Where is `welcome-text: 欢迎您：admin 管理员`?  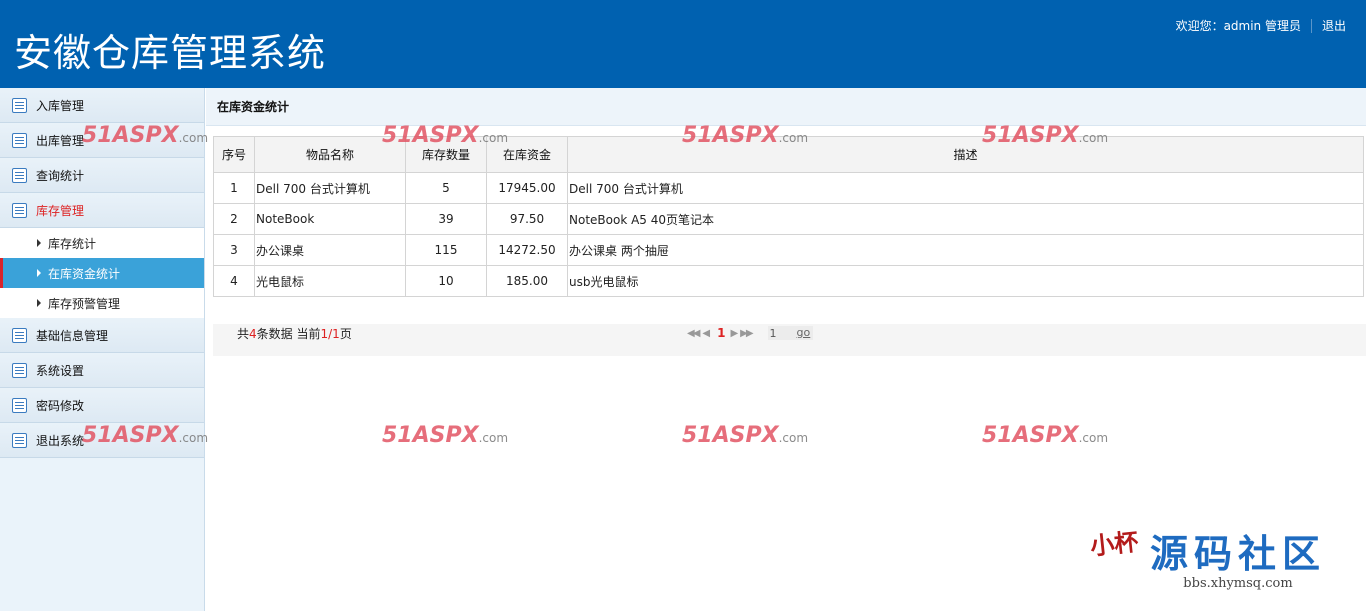 welcome-text: 欢迎您：admin 管理员 is located at coordinates (1238, 26).